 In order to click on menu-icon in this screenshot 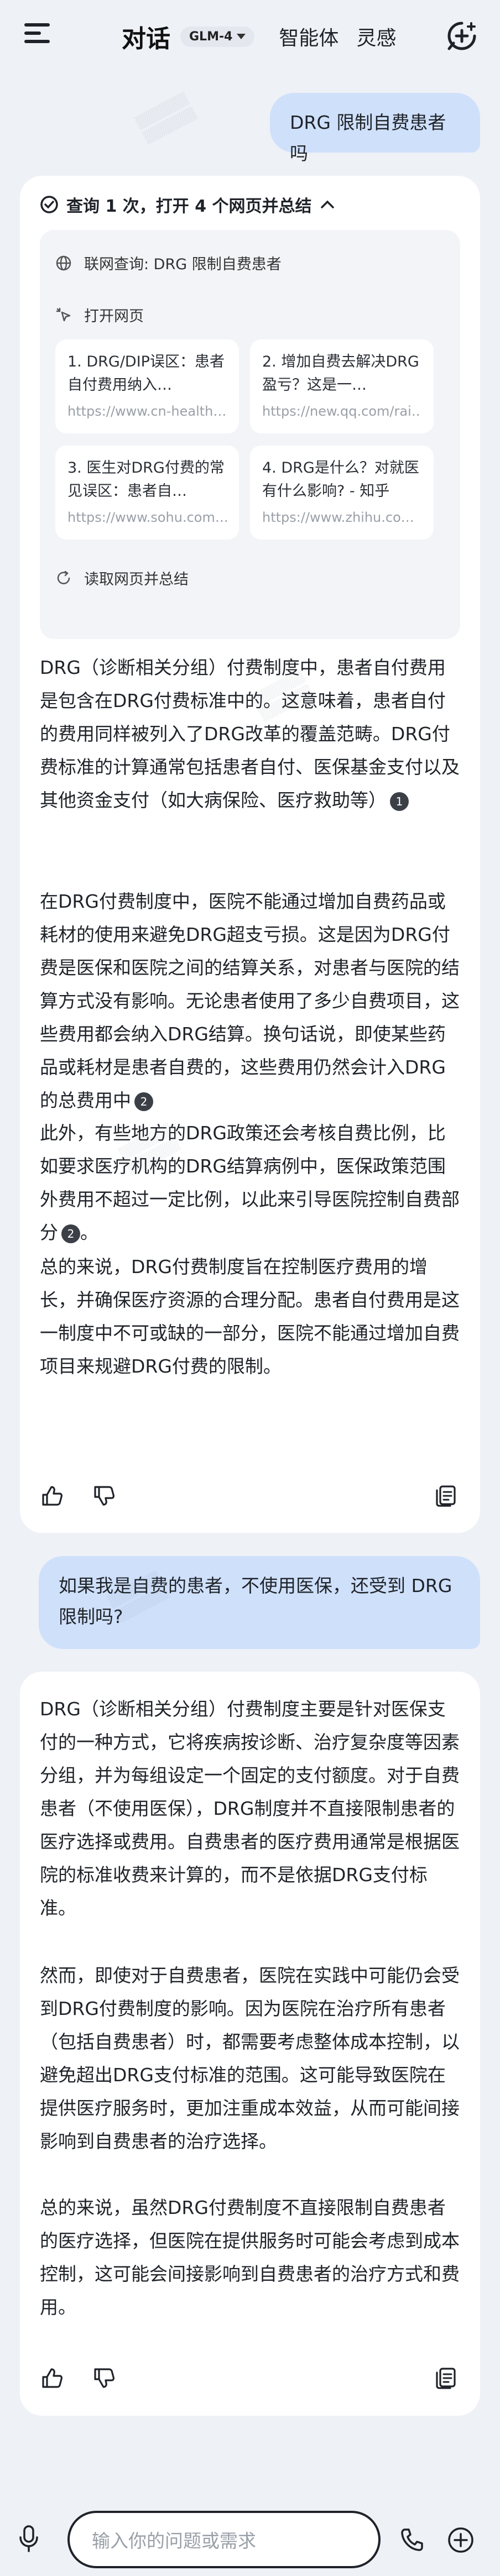, I will do `click(37, 33)`.